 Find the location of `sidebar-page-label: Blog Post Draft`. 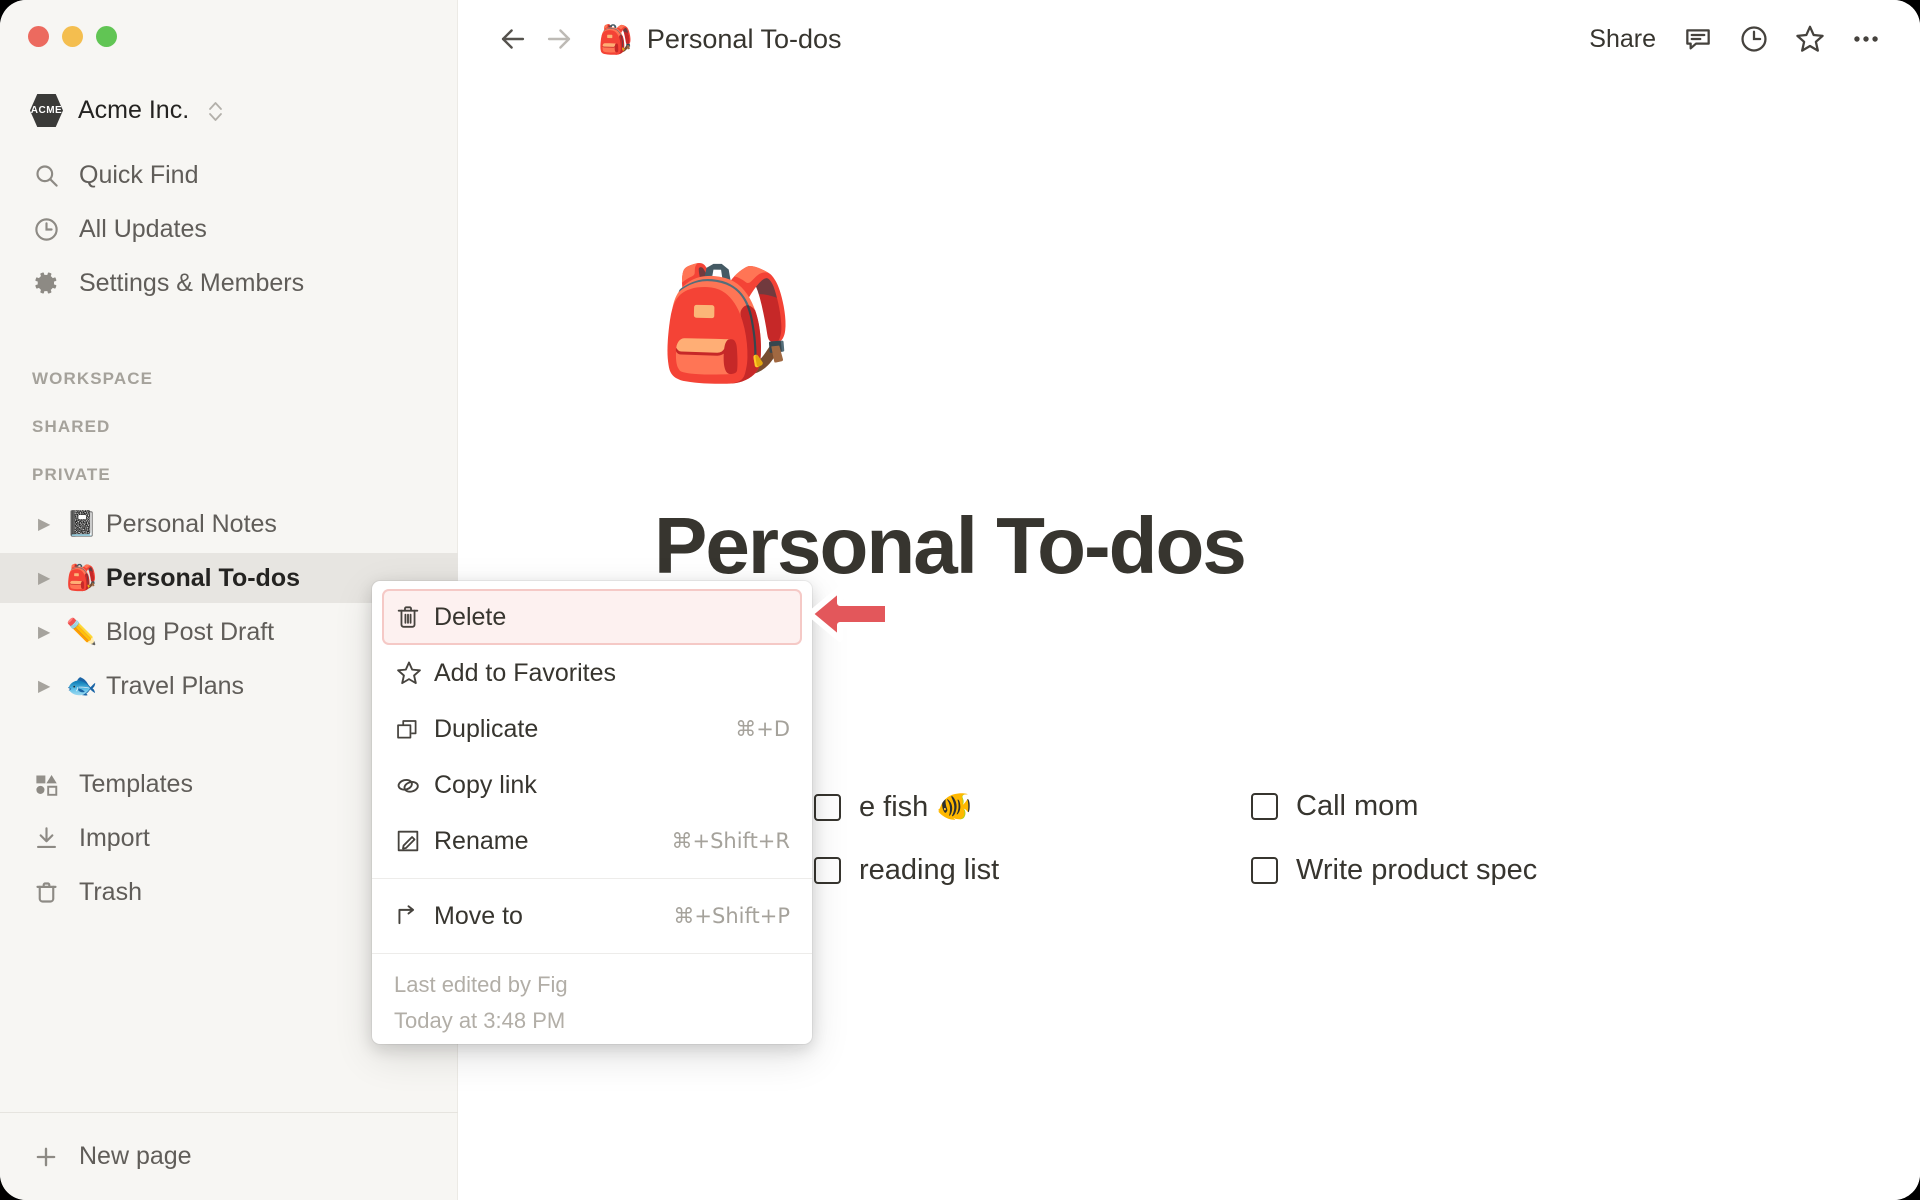

sidebar-page-label: Blog Post Draft is located at coordinates (190, 631).